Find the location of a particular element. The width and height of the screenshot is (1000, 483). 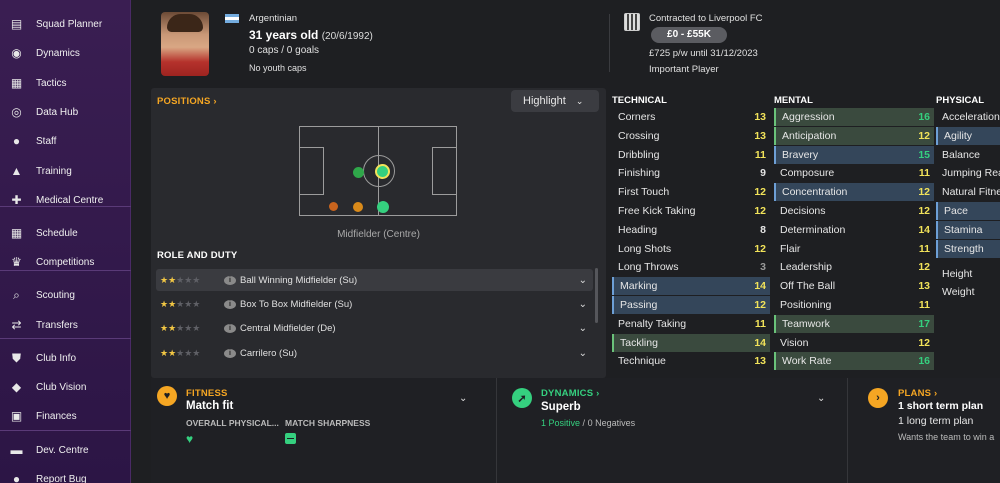

mental-attribute-row: Off The Ball 13 is located at coordinates (854, 286).